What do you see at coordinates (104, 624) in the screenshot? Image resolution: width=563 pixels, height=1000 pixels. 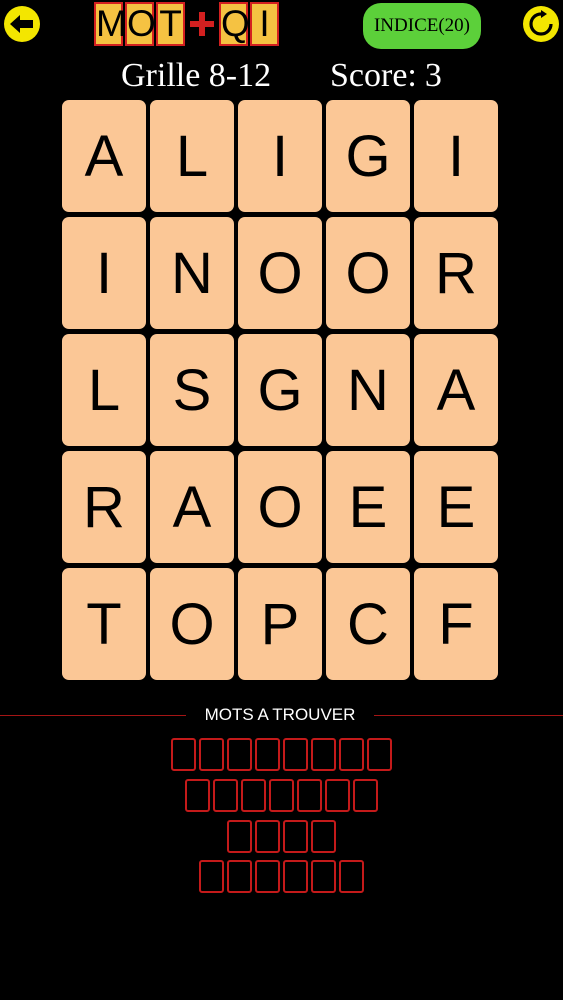 I see `letter-tile: T` at bounding box center [104, 624].